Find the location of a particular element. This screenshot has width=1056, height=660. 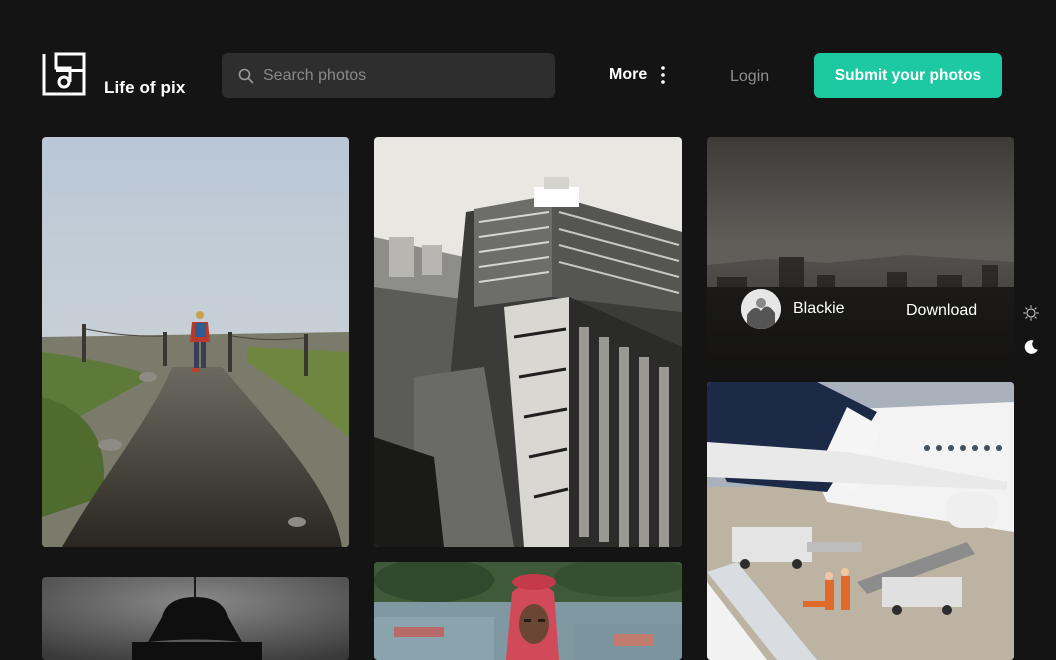

login-link: Login is located at coordinates (749, 77).